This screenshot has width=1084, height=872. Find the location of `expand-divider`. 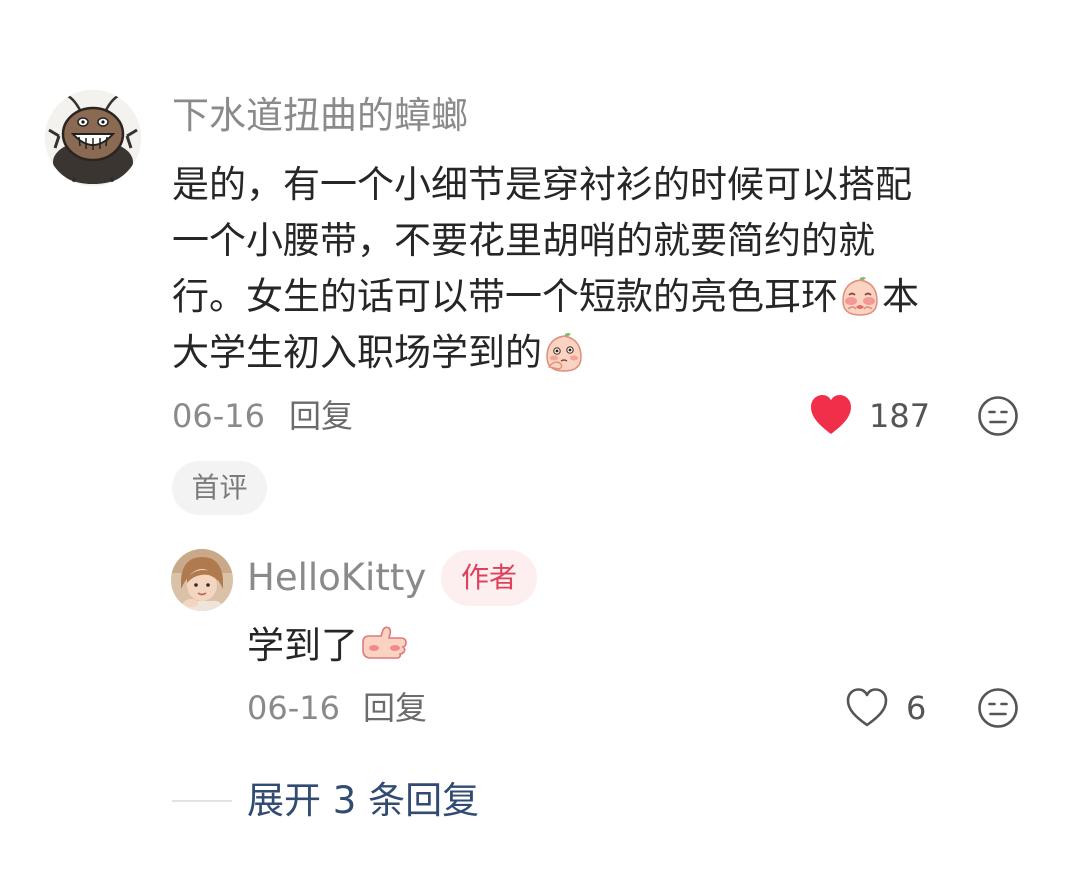

expand-divider is located at coordinates (202, 801).